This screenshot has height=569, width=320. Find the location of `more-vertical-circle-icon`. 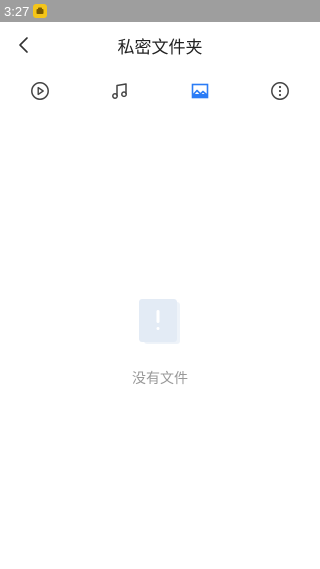

more-vertical-circle-icon is located at coordinates (280, 91).